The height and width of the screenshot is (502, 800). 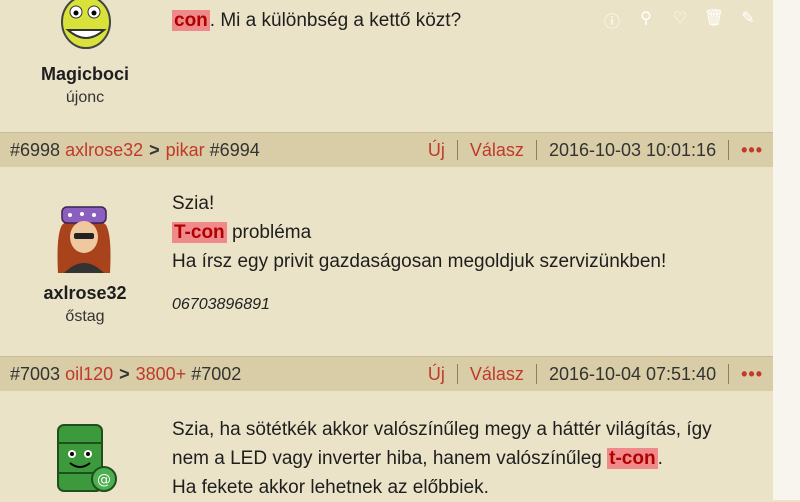 What do you see at coordinates (35, 374) in the screenshot?
I see `post-number: #7003` at bounding box center [35, 374].